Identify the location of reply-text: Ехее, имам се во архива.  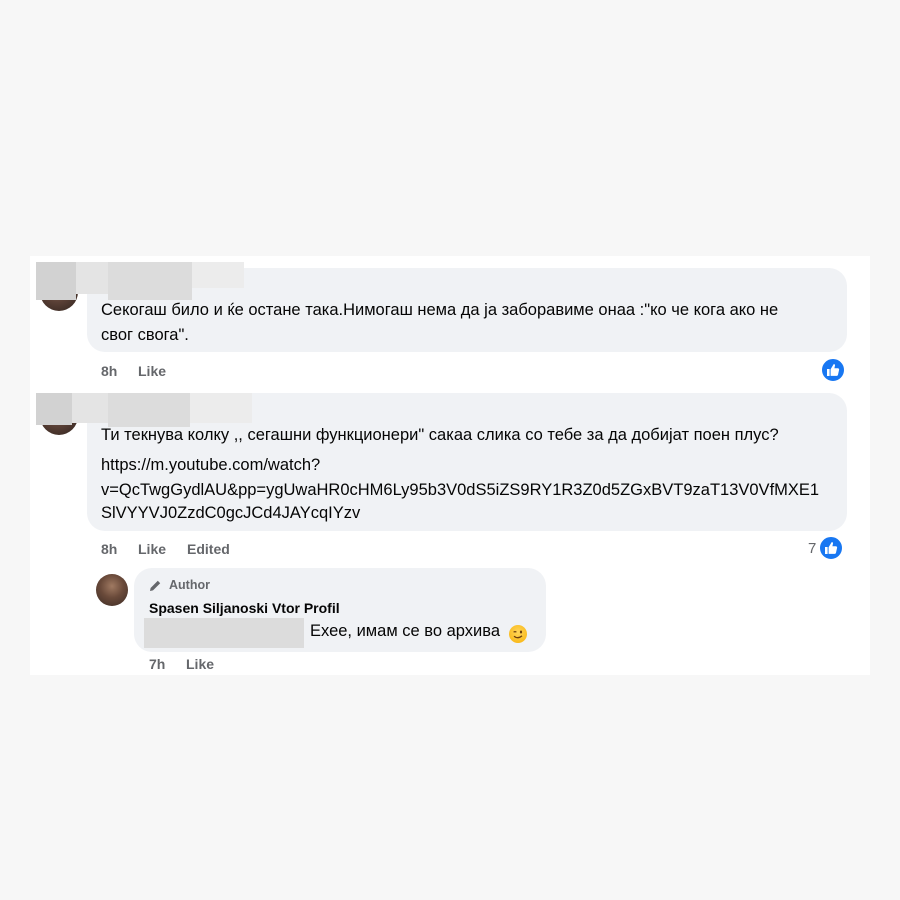
(405, 631).